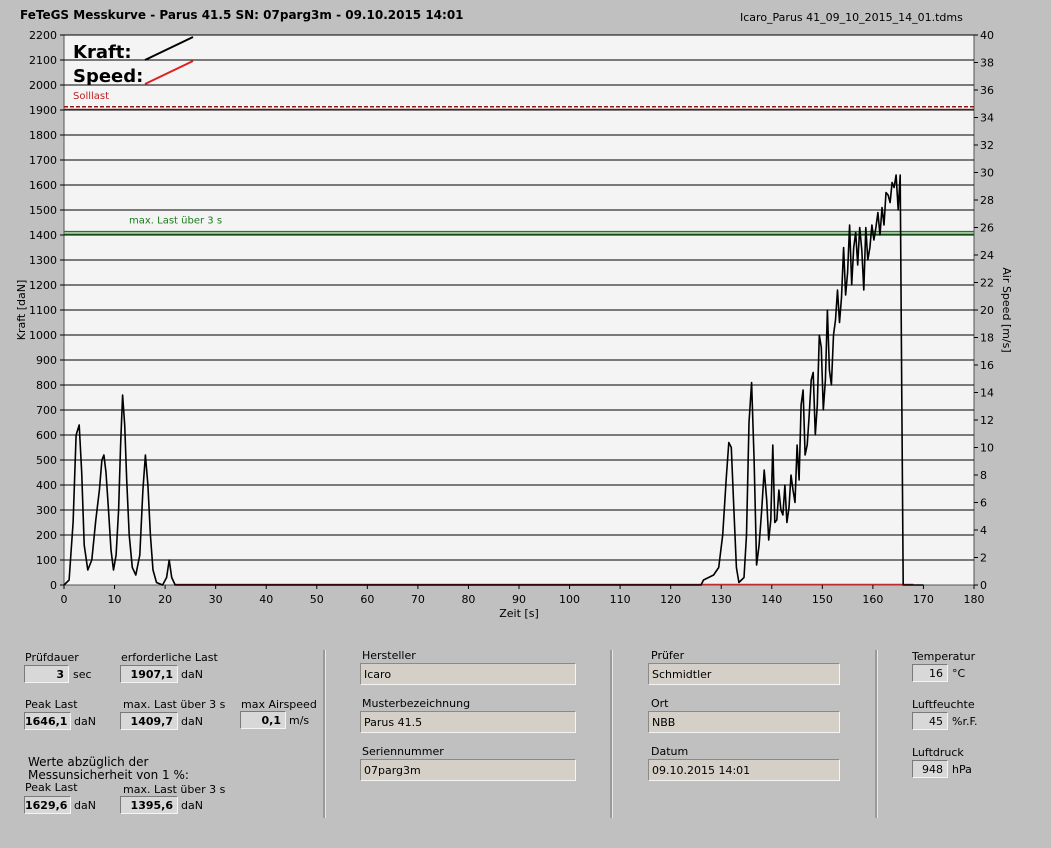 Image resolution: width=1051 pixels, height=848 pixels. Describe the element at coordinates (930, 673) in the screenshot. I see `temperatur-value: 16` at that location.